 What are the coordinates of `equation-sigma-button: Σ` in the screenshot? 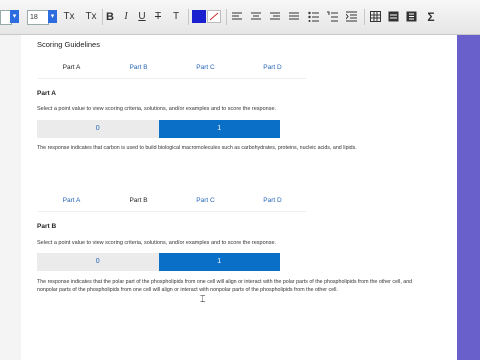 It's located at (431, 17).